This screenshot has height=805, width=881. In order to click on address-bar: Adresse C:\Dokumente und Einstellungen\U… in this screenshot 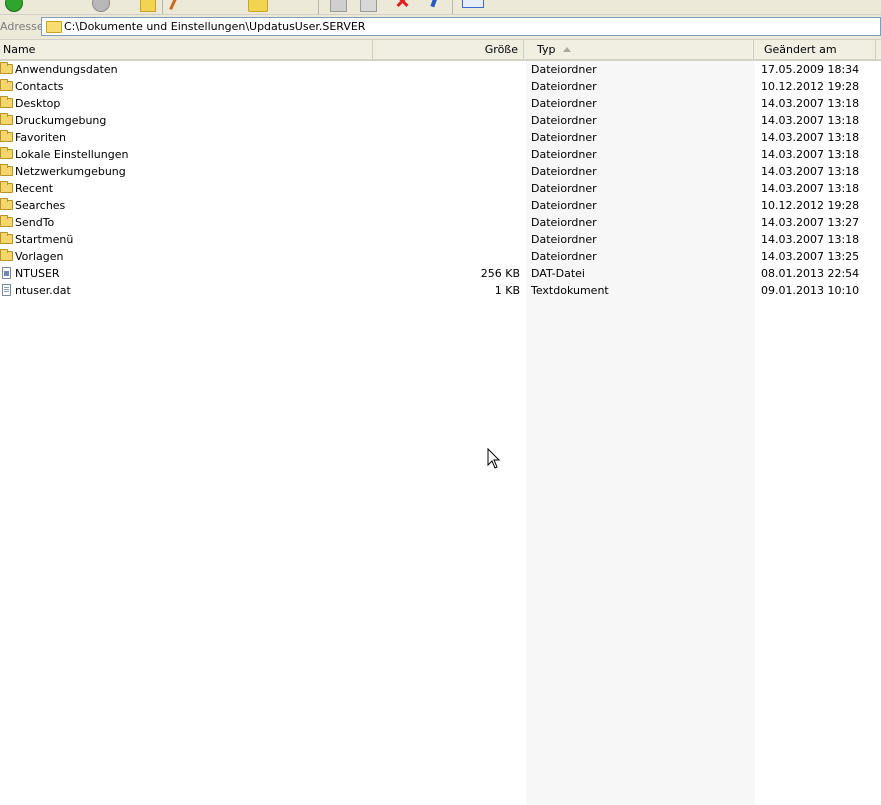, I will do `click(440, 27)`.